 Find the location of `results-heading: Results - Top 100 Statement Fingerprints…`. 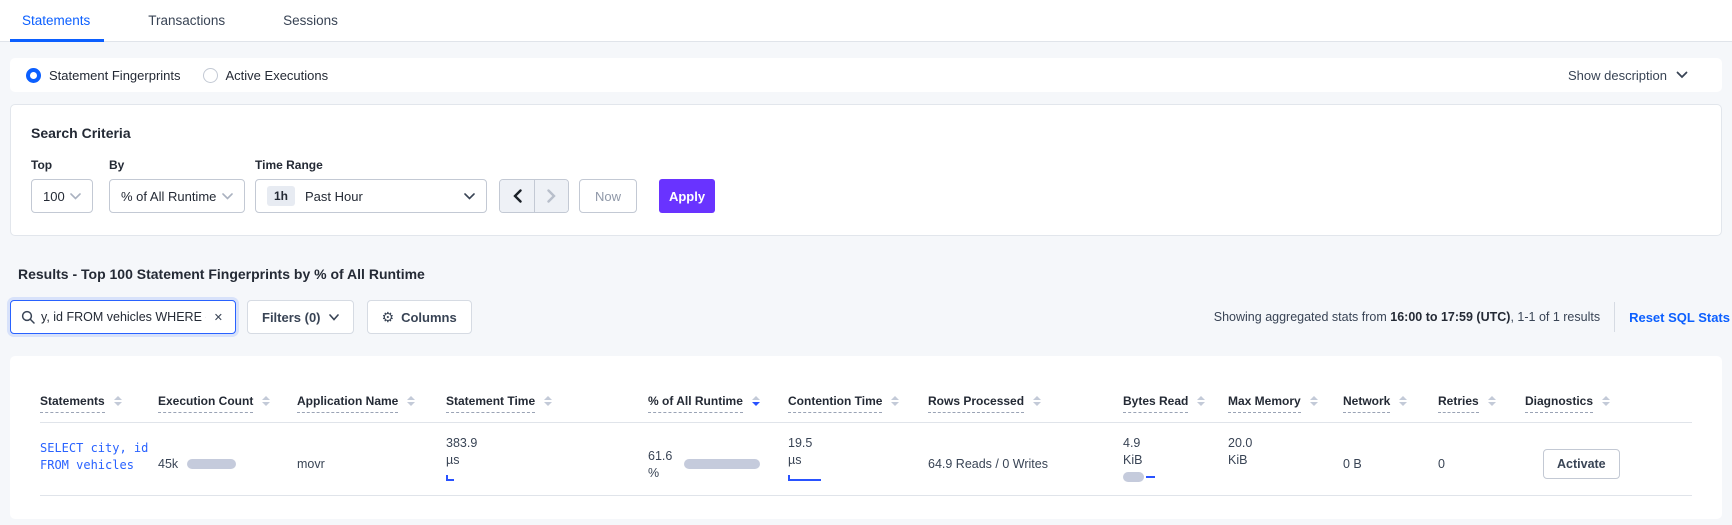

results-heading: Results - Top 100 Statement Fingerprints… is located at coordinates (221, 274).